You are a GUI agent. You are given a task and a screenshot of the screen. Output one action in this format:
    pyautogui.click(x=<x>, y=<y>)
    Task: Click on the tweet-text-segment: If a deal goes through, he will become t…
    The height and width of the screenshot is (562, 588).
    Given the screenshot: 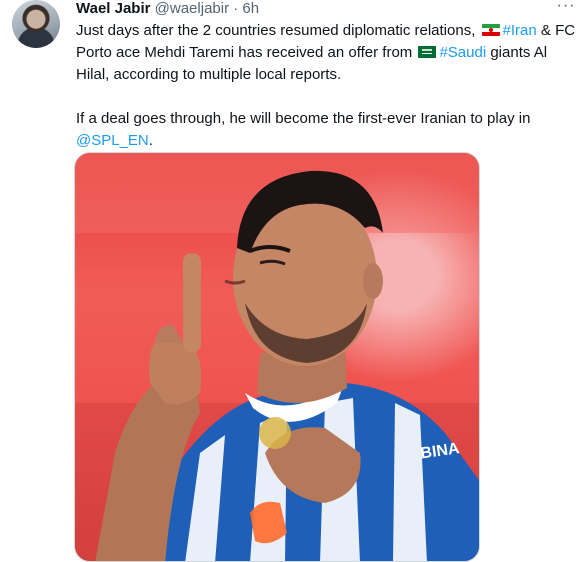 What is the action you would take?
    pyautogui.click(x=303, y=118)
    